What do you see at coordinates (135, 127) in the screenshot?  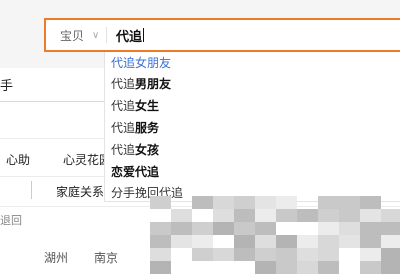 I see `suggestion-item: 代追 服务` at bounding box center [135, 127].